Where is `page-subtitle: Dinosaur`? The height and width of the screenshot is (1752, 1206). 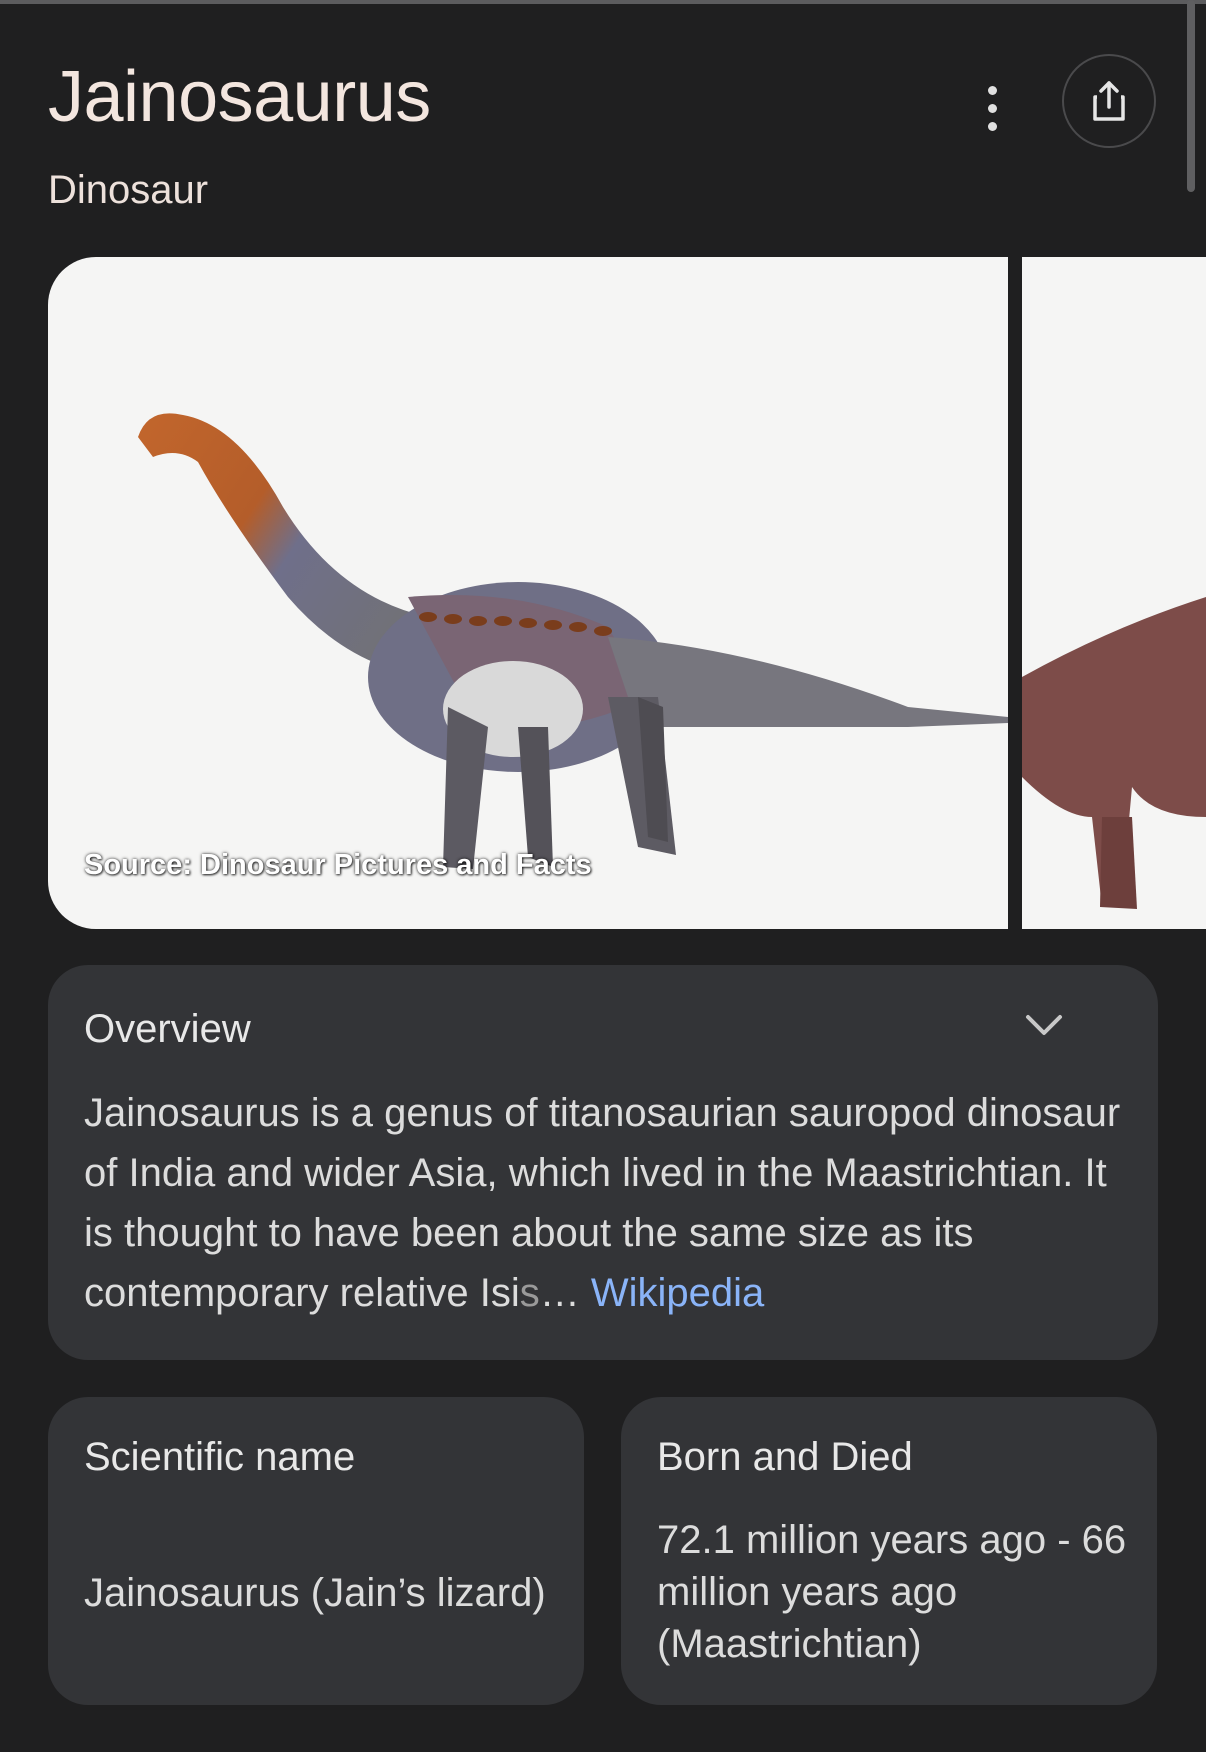
page-subtitle: Dinosaur is located at coordinates (128, 190).